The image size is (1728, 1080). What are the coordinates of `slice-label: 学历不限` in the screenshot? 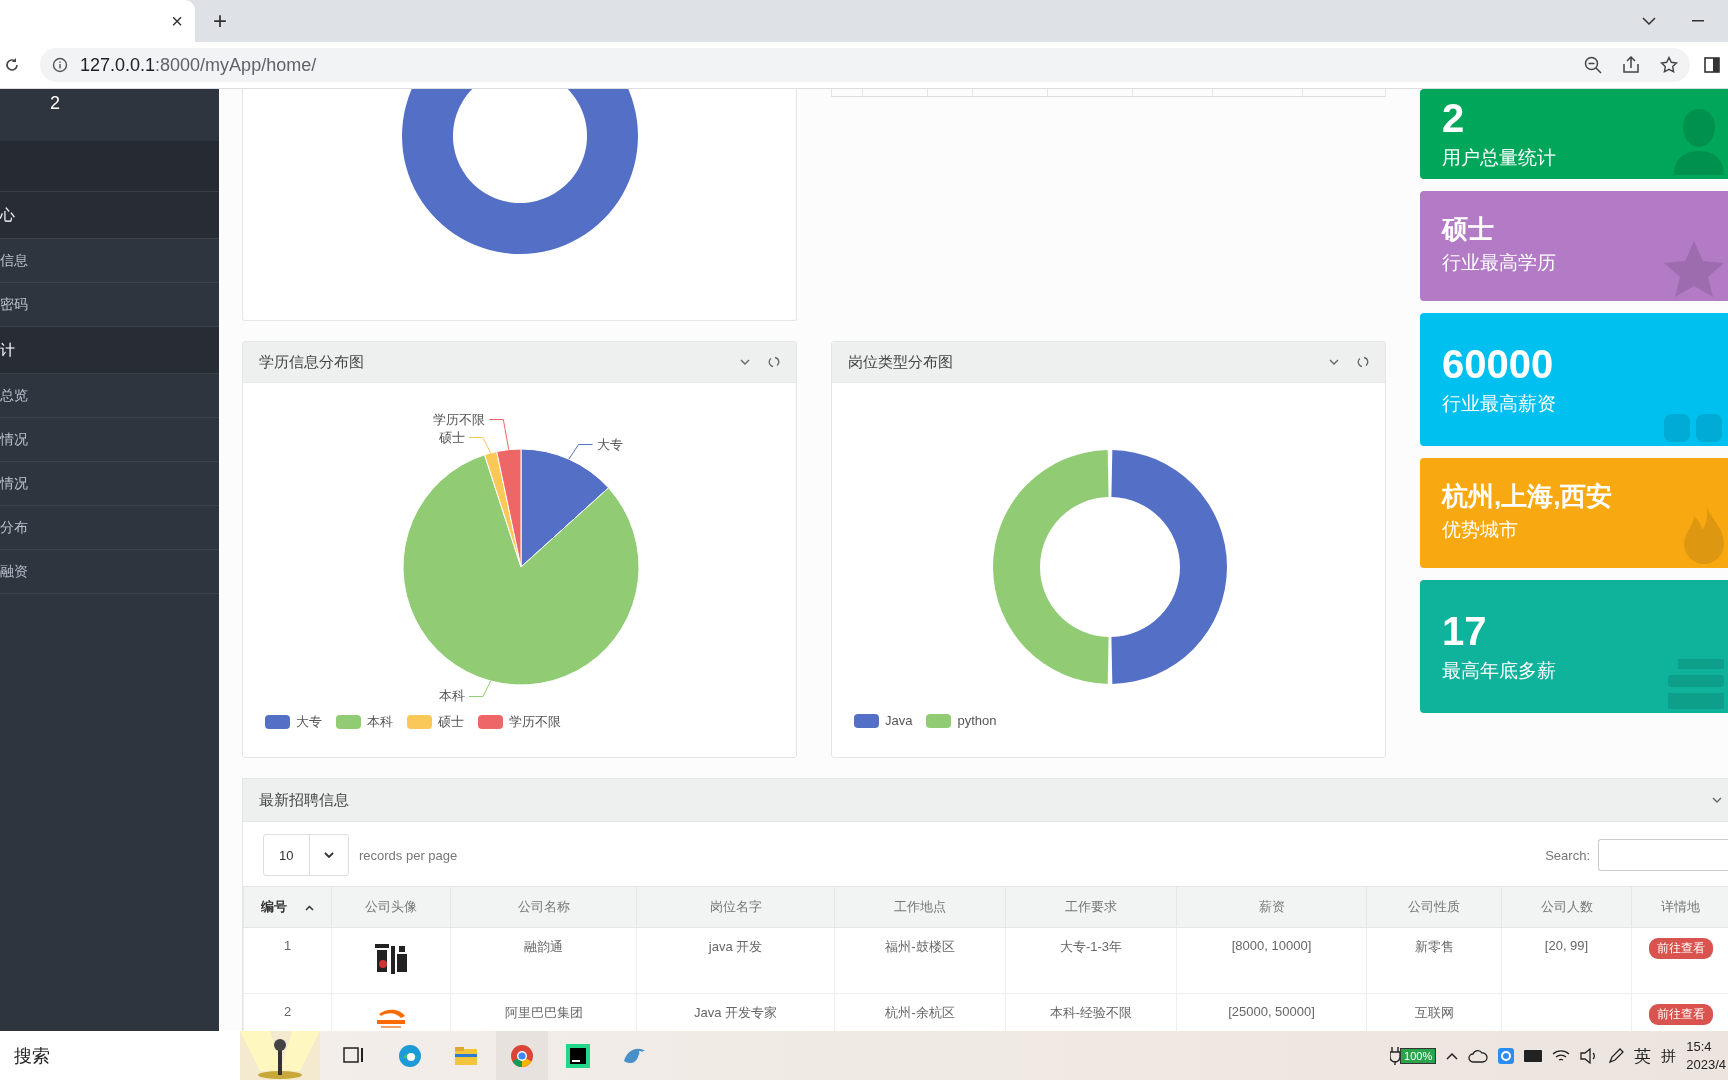 It's located at (459, 419).